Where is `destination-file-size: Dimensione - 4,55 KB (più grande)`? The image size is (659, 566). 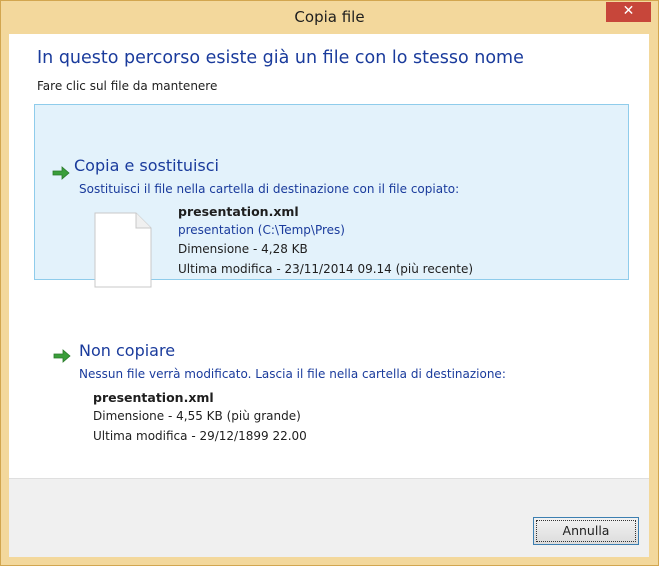 destination-file-size: Dimensione - 4,55 KB (più grande) is located at coordinates (197, 416).